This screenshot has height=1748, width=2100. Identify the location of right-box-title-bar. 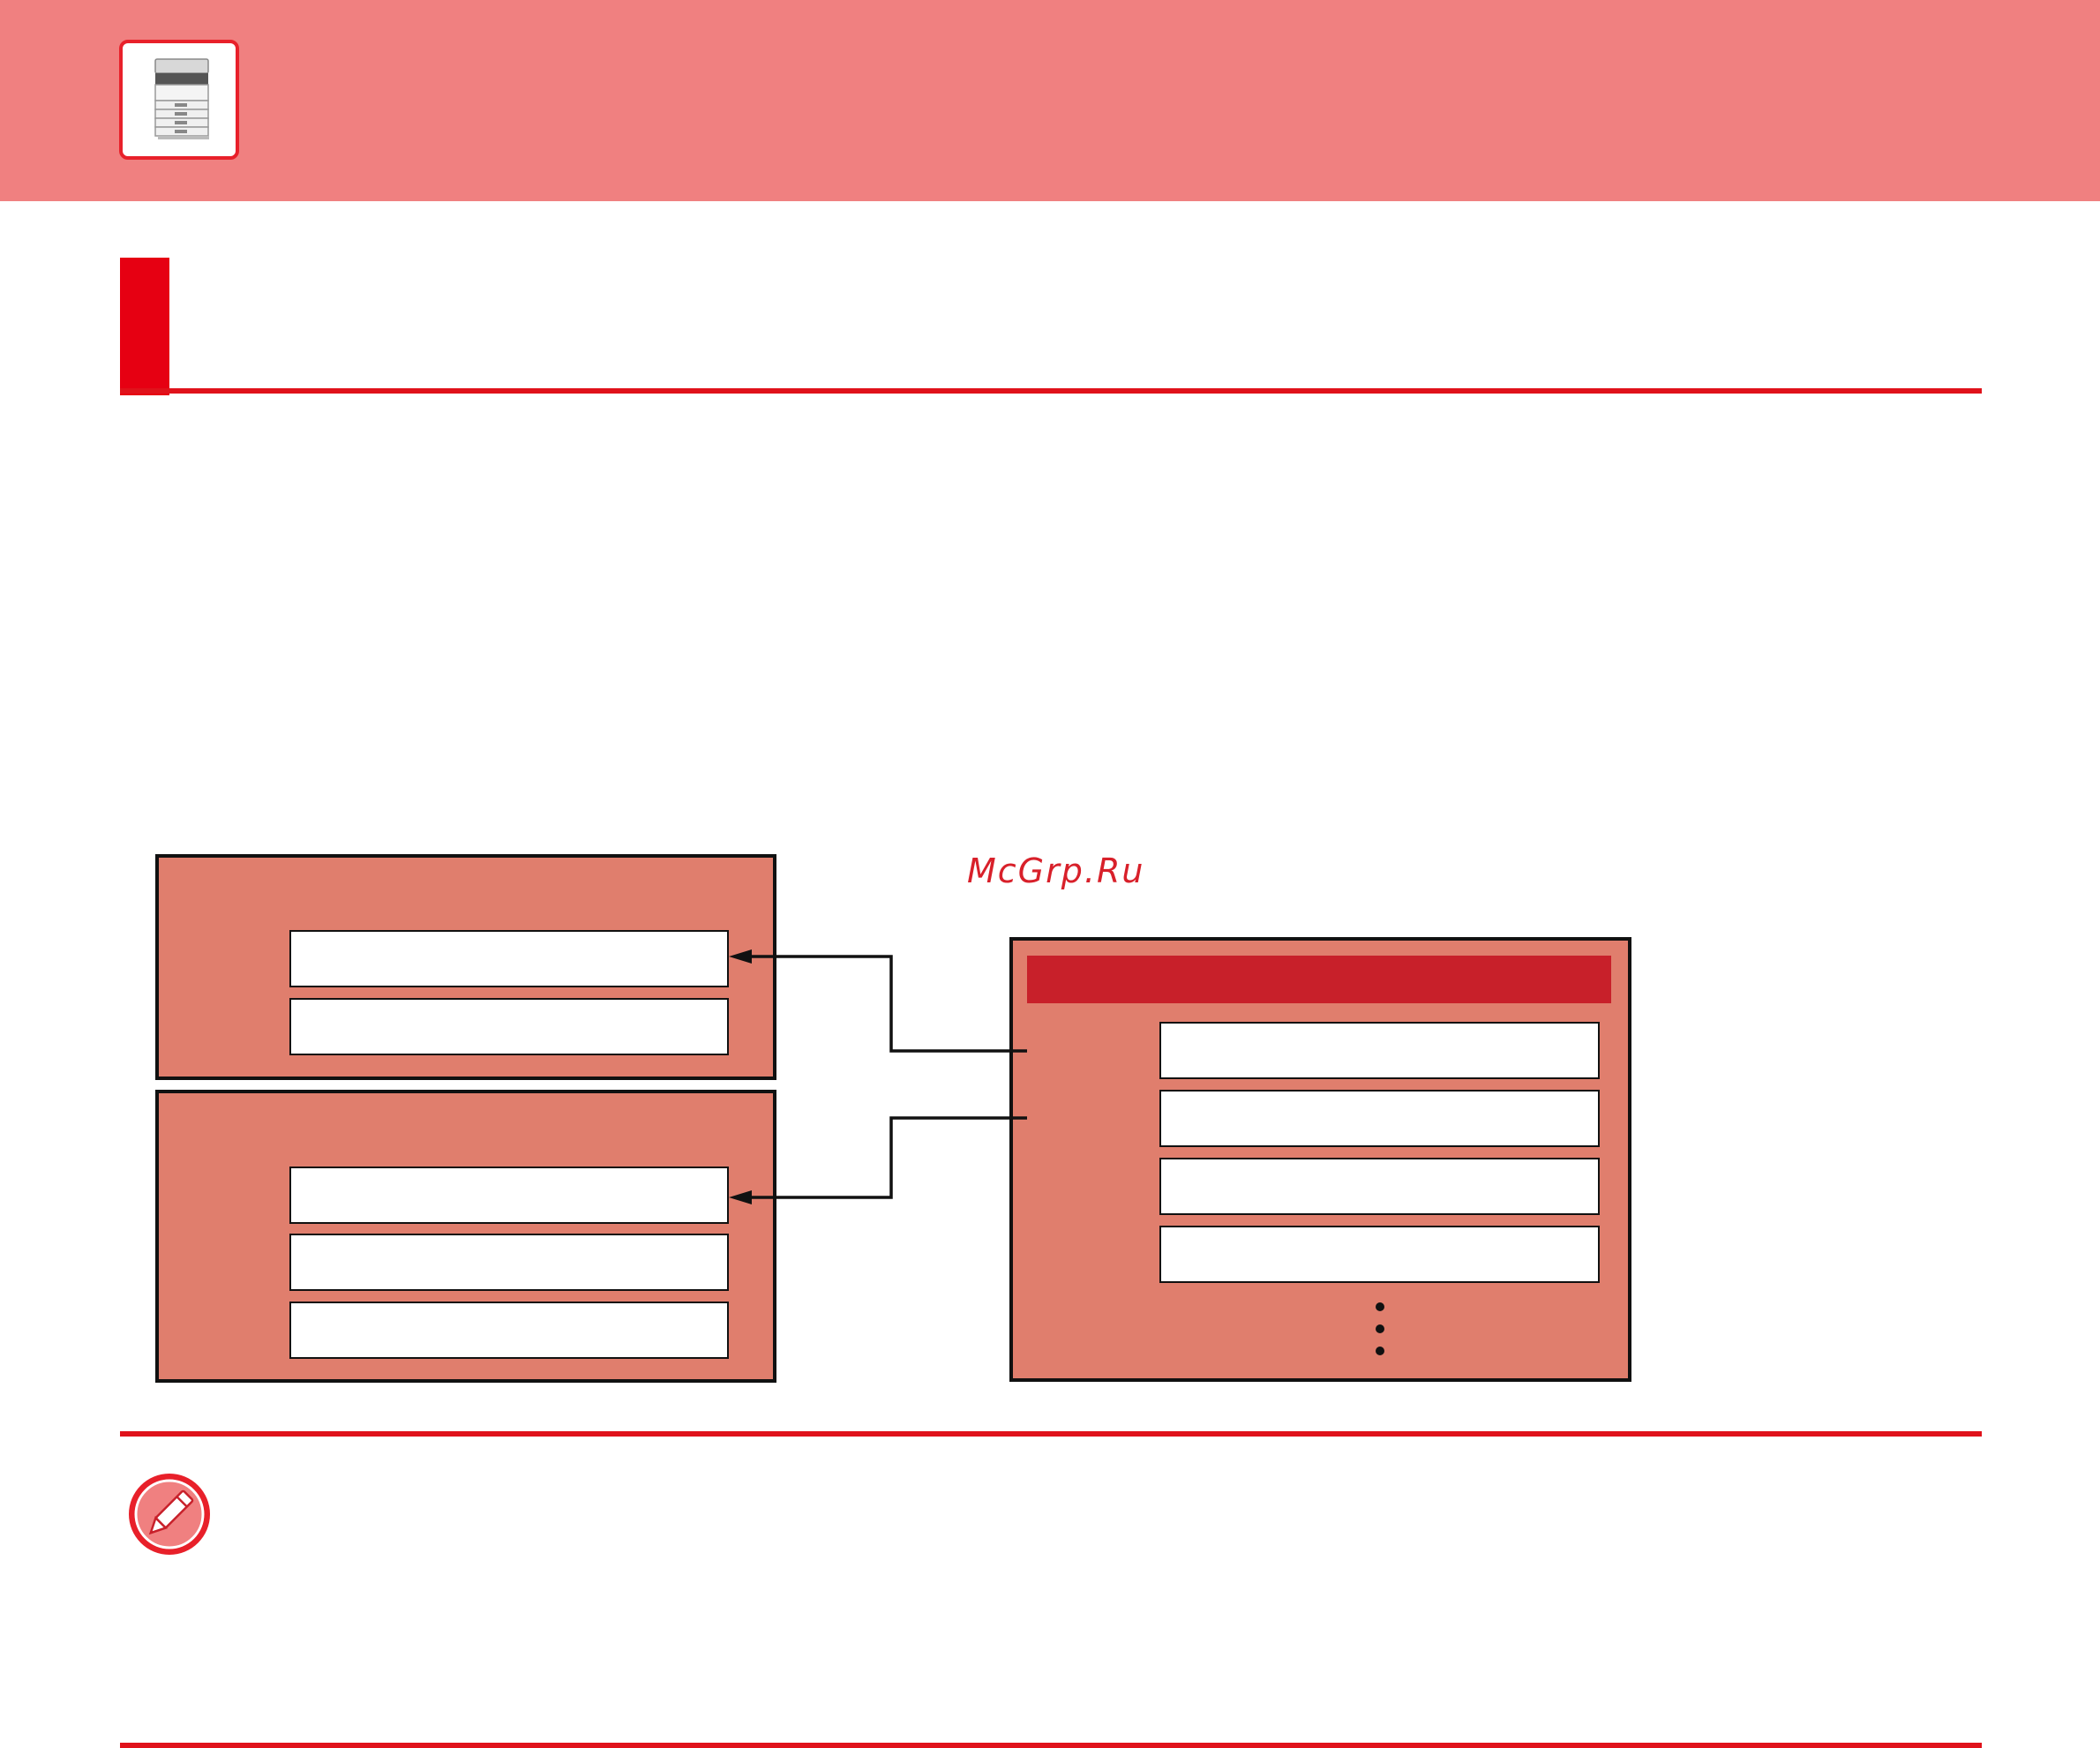
(1319, 979).